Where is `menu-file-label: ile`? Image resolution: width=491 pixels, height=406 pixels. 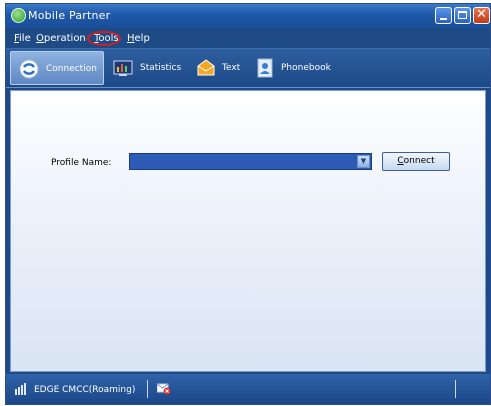
menu-file-label: ile is located at coordinates (25, 38).